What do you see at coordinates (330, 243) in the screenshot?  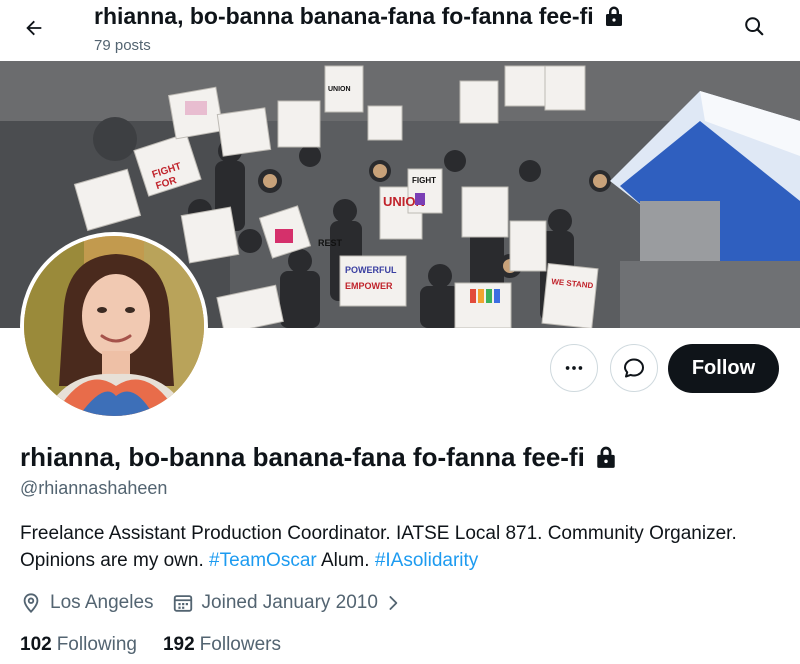 I see `svg-text: REST` at bounding box center [330, 243].